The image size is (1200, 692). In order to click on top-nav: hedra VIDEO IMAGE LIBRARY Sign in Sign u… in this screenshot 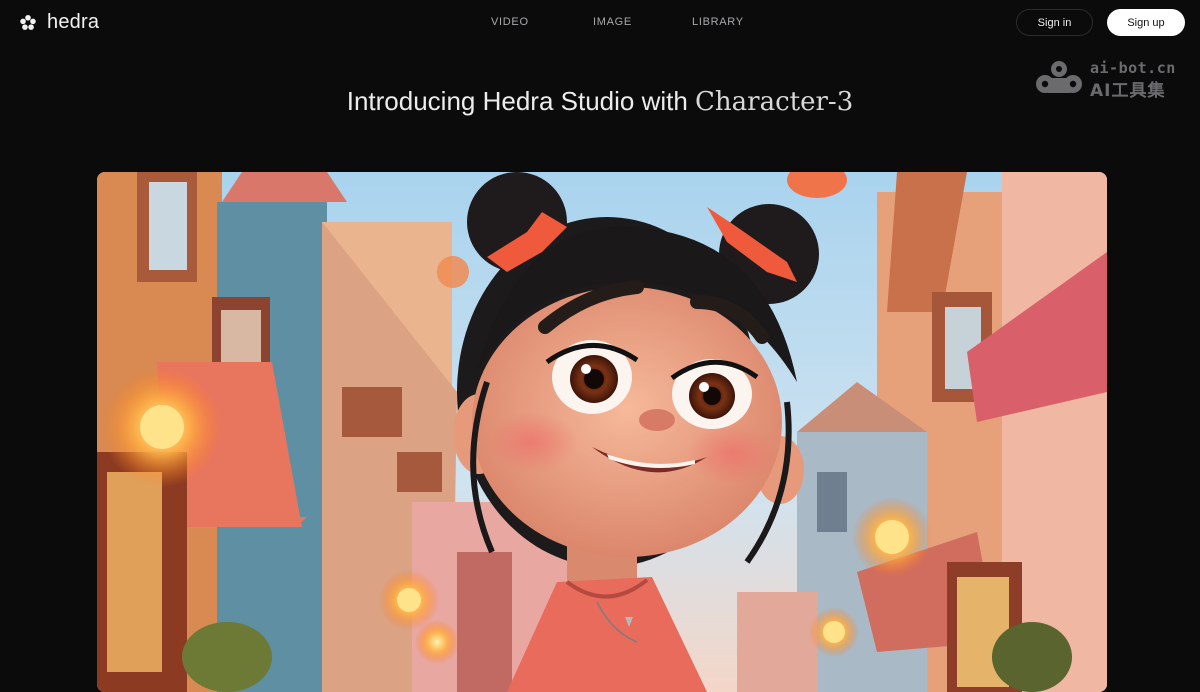, I will do `click(600, 23)`.